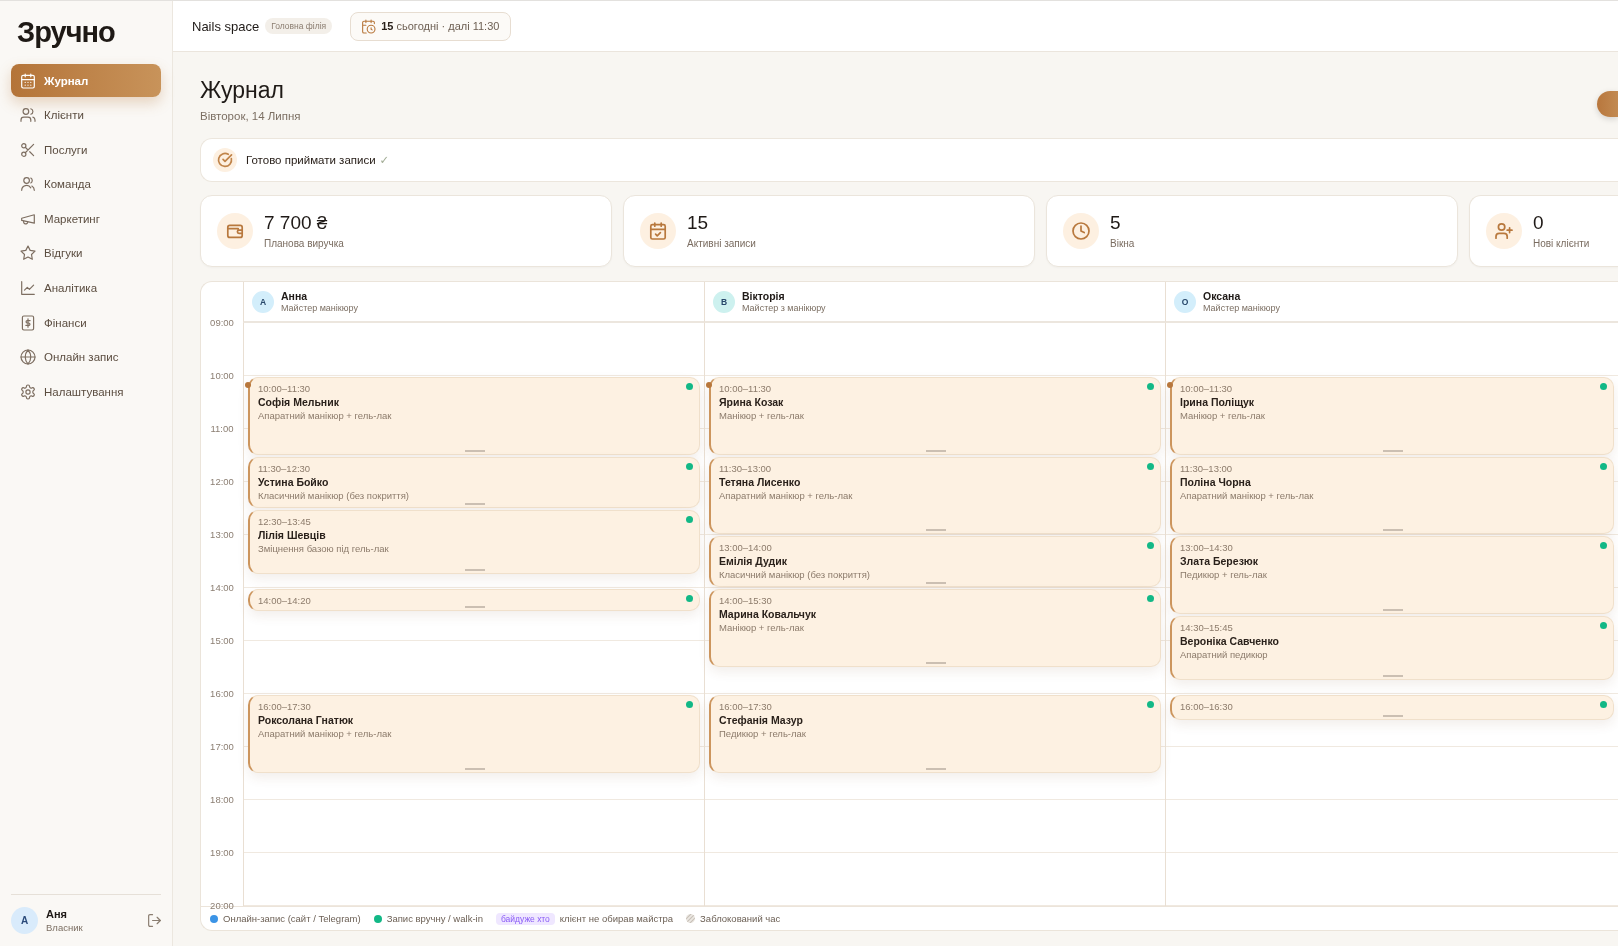  Describe the element at coordinates (431, 26) in the screenshot. I see `today-summary-button: 15 сьогодні · далі 11:30` at that location.